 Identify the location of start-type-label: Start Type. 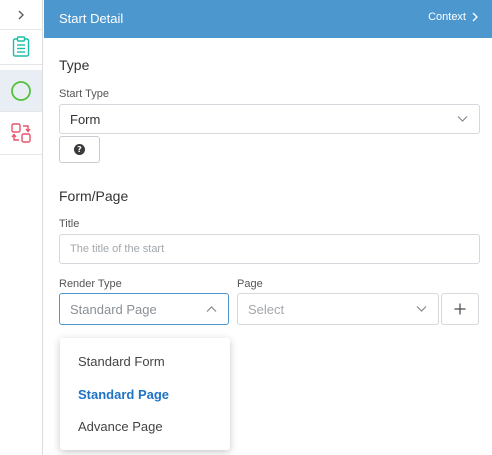
(84, 94).